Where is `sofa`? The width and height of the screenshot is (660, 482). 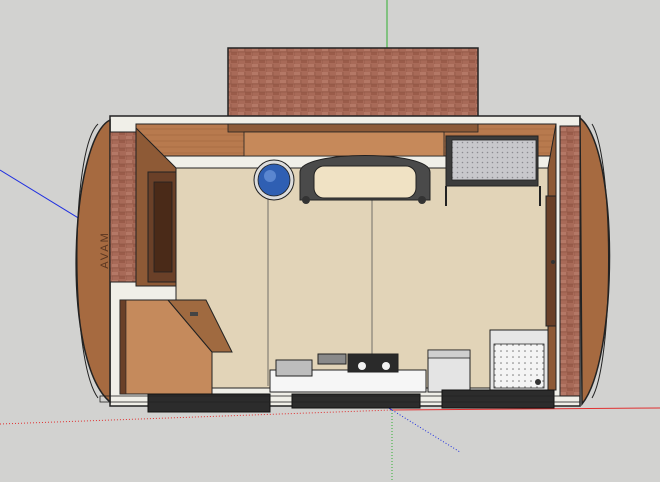
sofa is located at coordinates (365, 180).